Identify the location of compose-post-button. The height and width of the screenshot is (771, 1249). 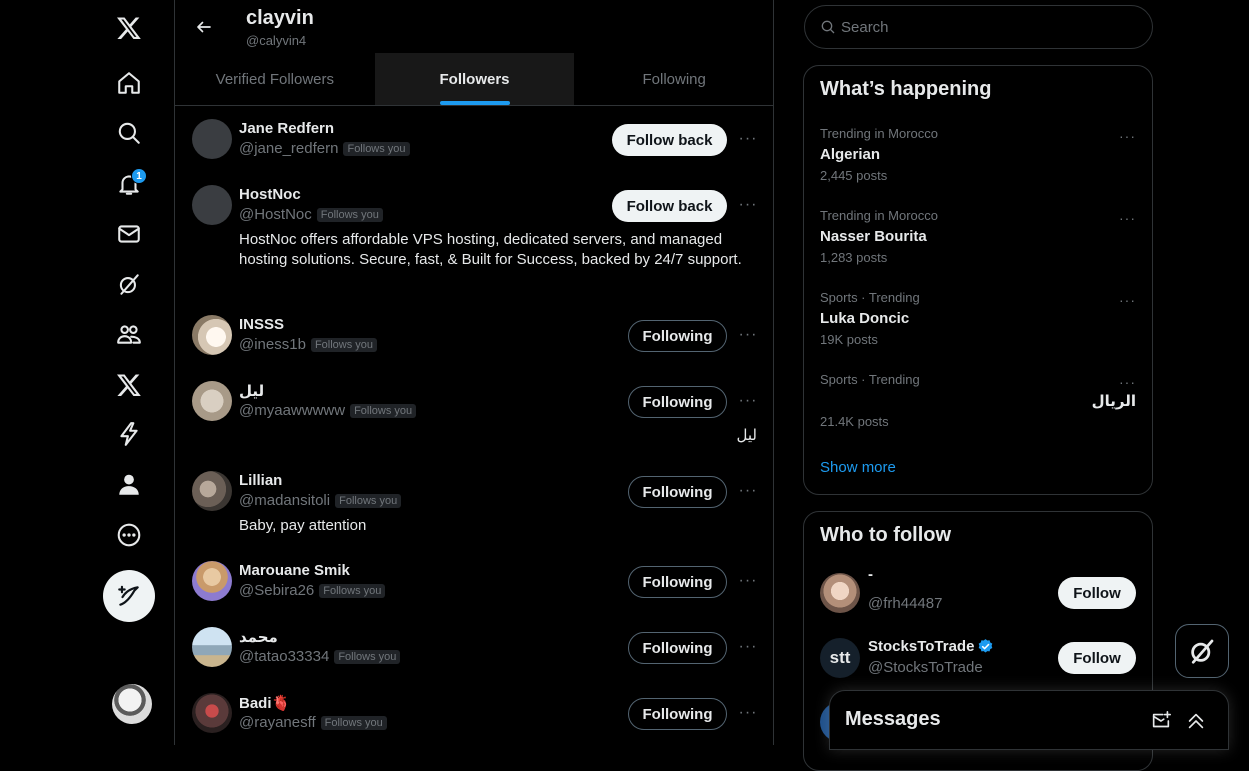
(129, 596).